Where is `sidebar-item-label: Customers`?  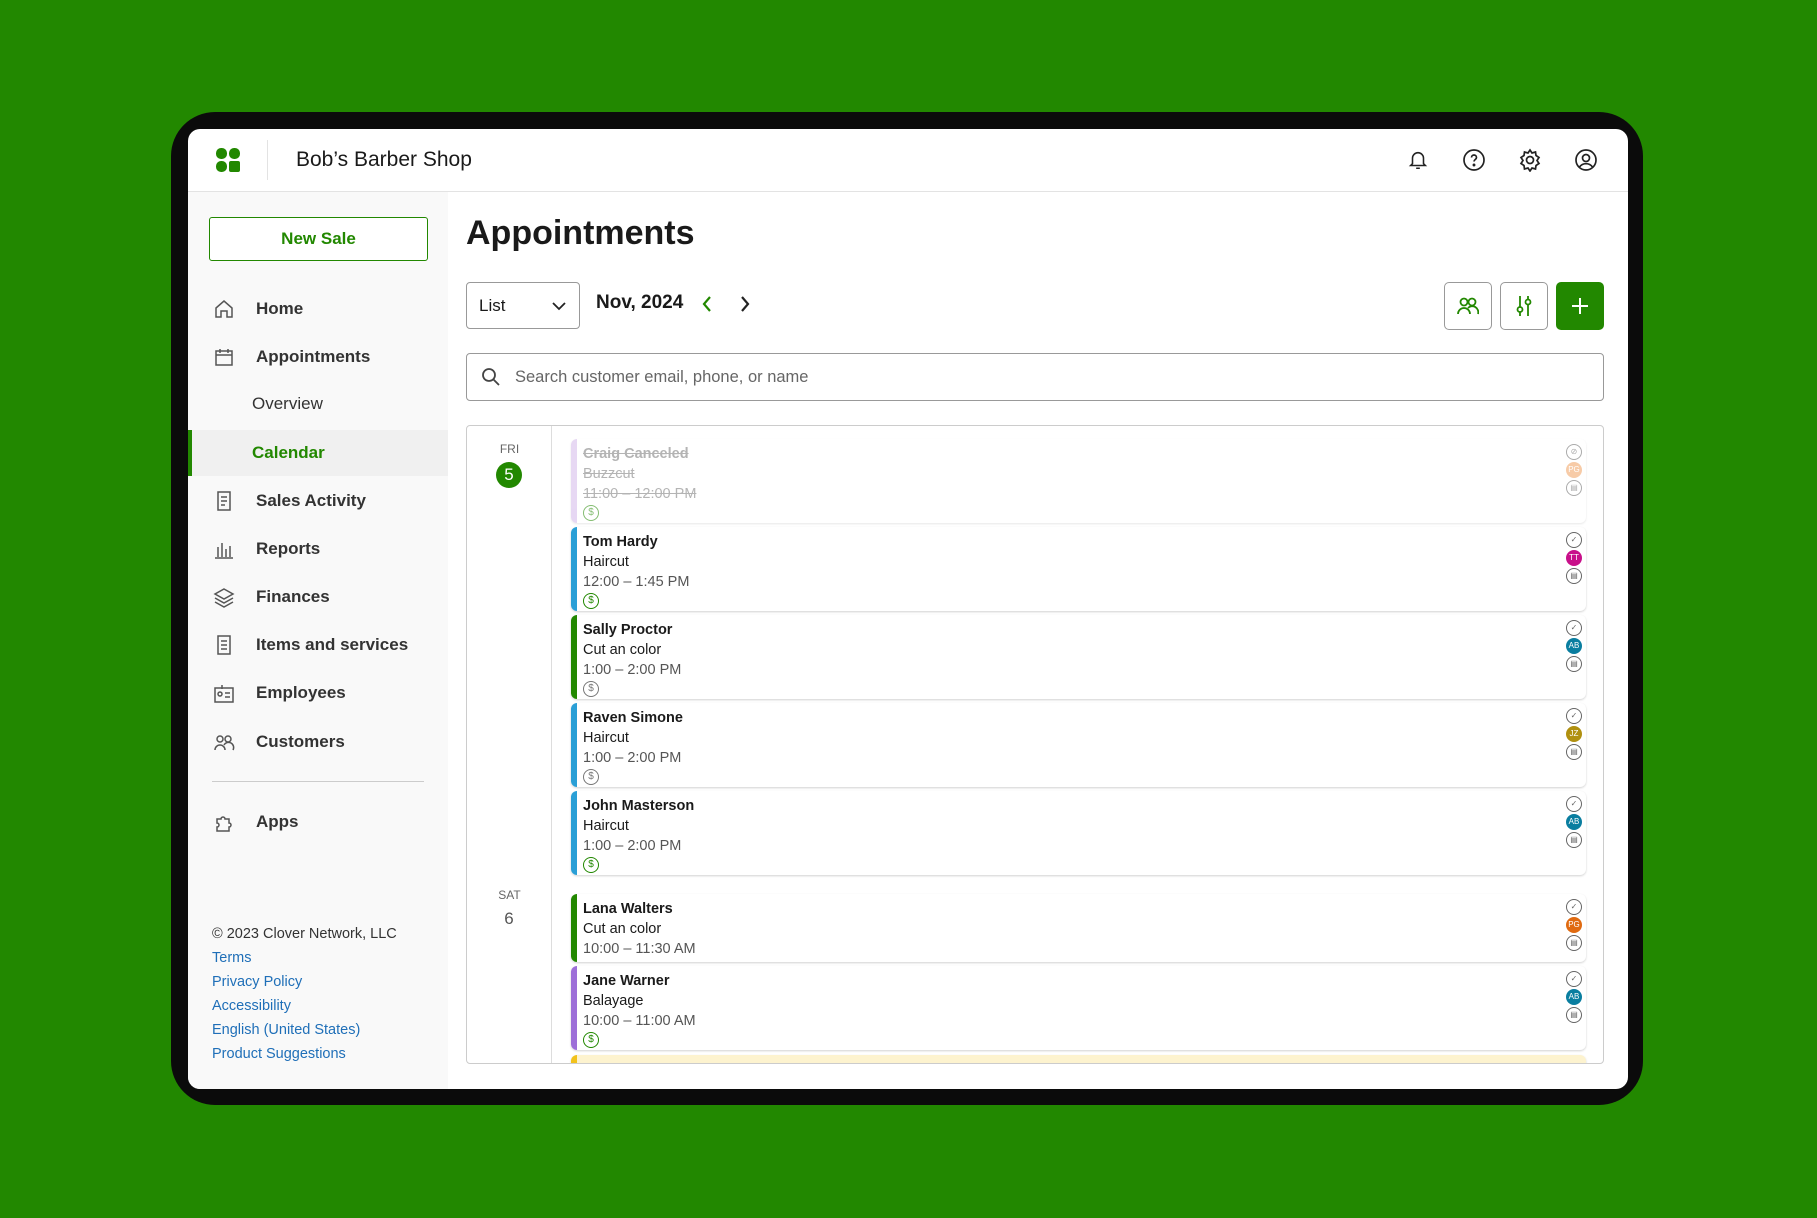 sidebar-item-label: Customers is located at coordinates (300, 741).